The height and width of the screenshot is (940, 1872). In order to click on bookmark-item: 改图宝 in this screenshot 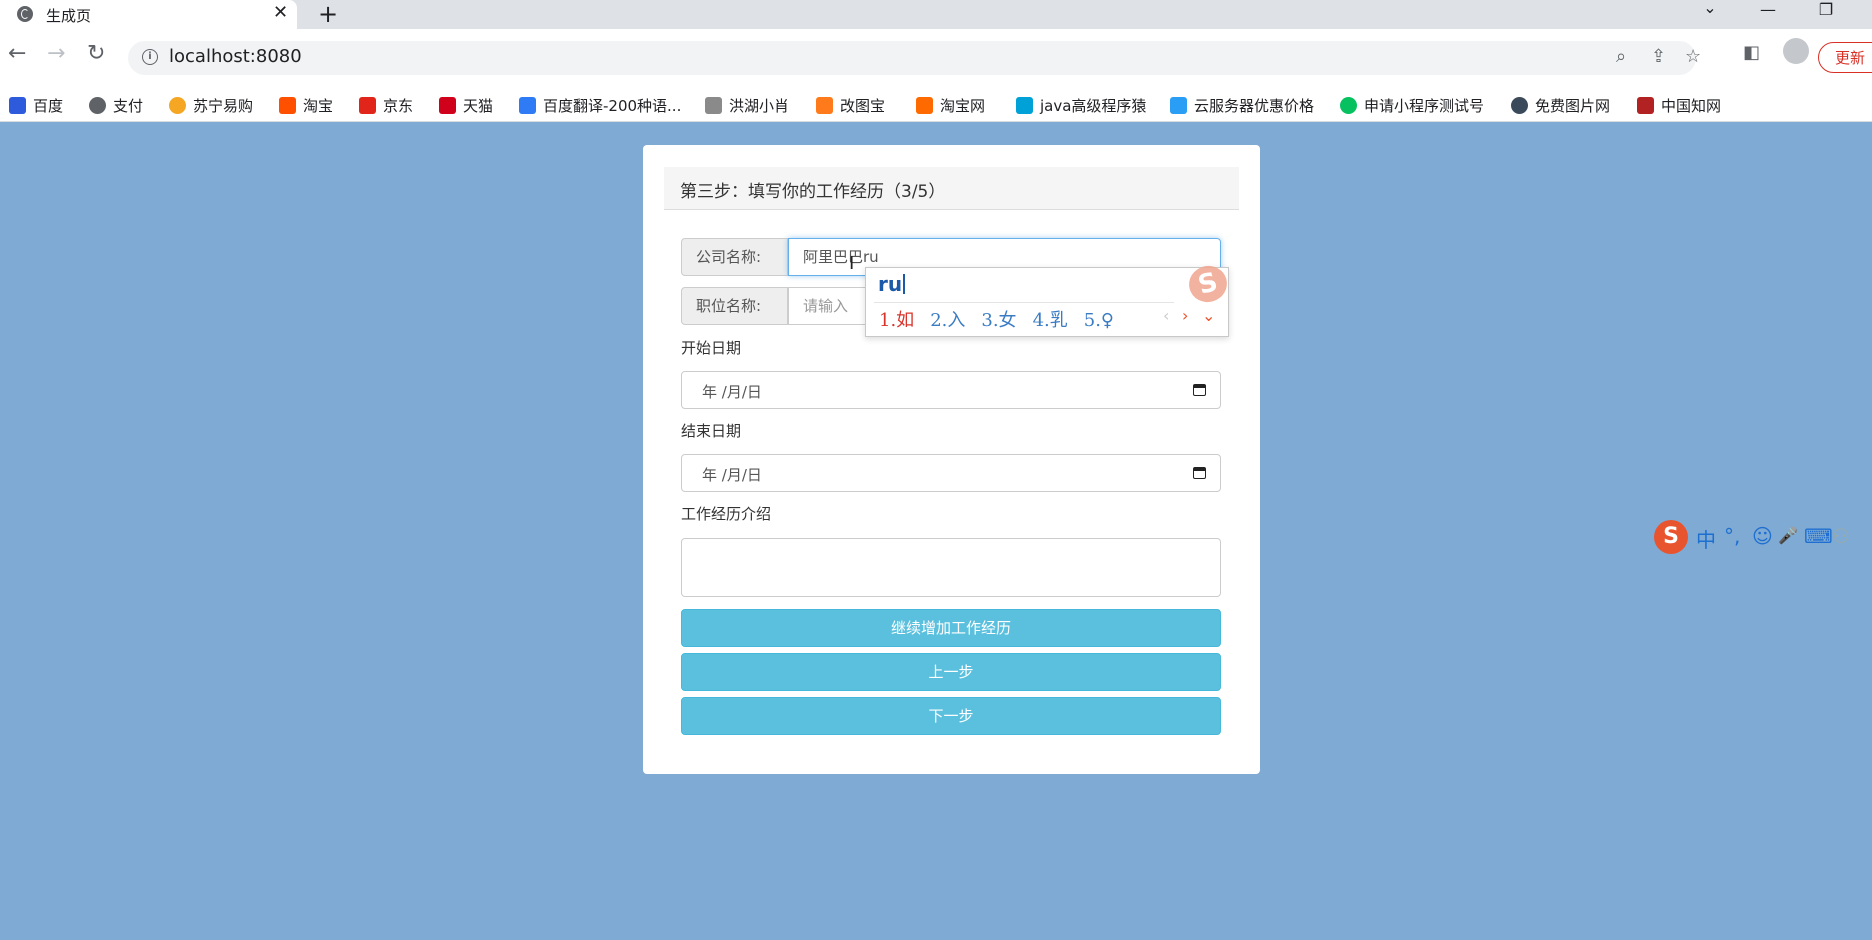, I will do `click(850, 105)`.